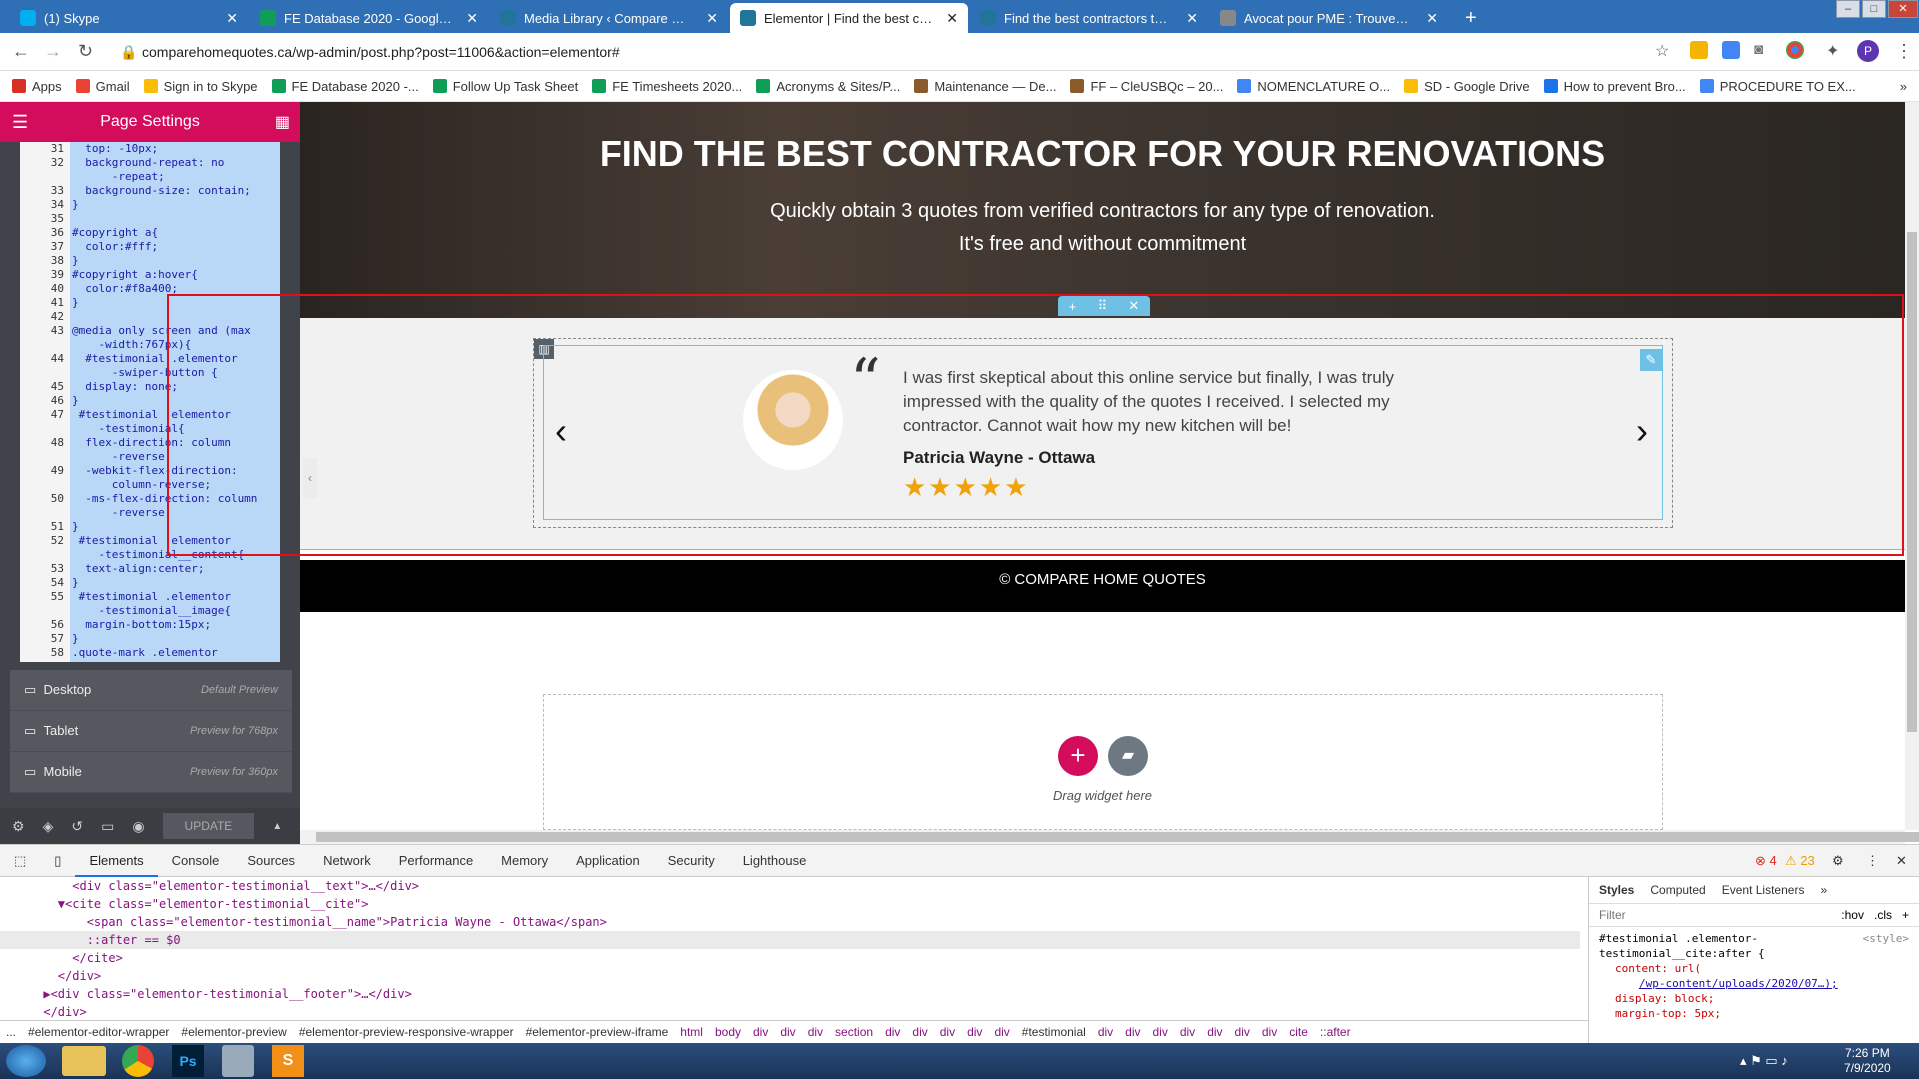  I want to click on bookmark-item: Follow Up Task Sheet, so click(505, 86).